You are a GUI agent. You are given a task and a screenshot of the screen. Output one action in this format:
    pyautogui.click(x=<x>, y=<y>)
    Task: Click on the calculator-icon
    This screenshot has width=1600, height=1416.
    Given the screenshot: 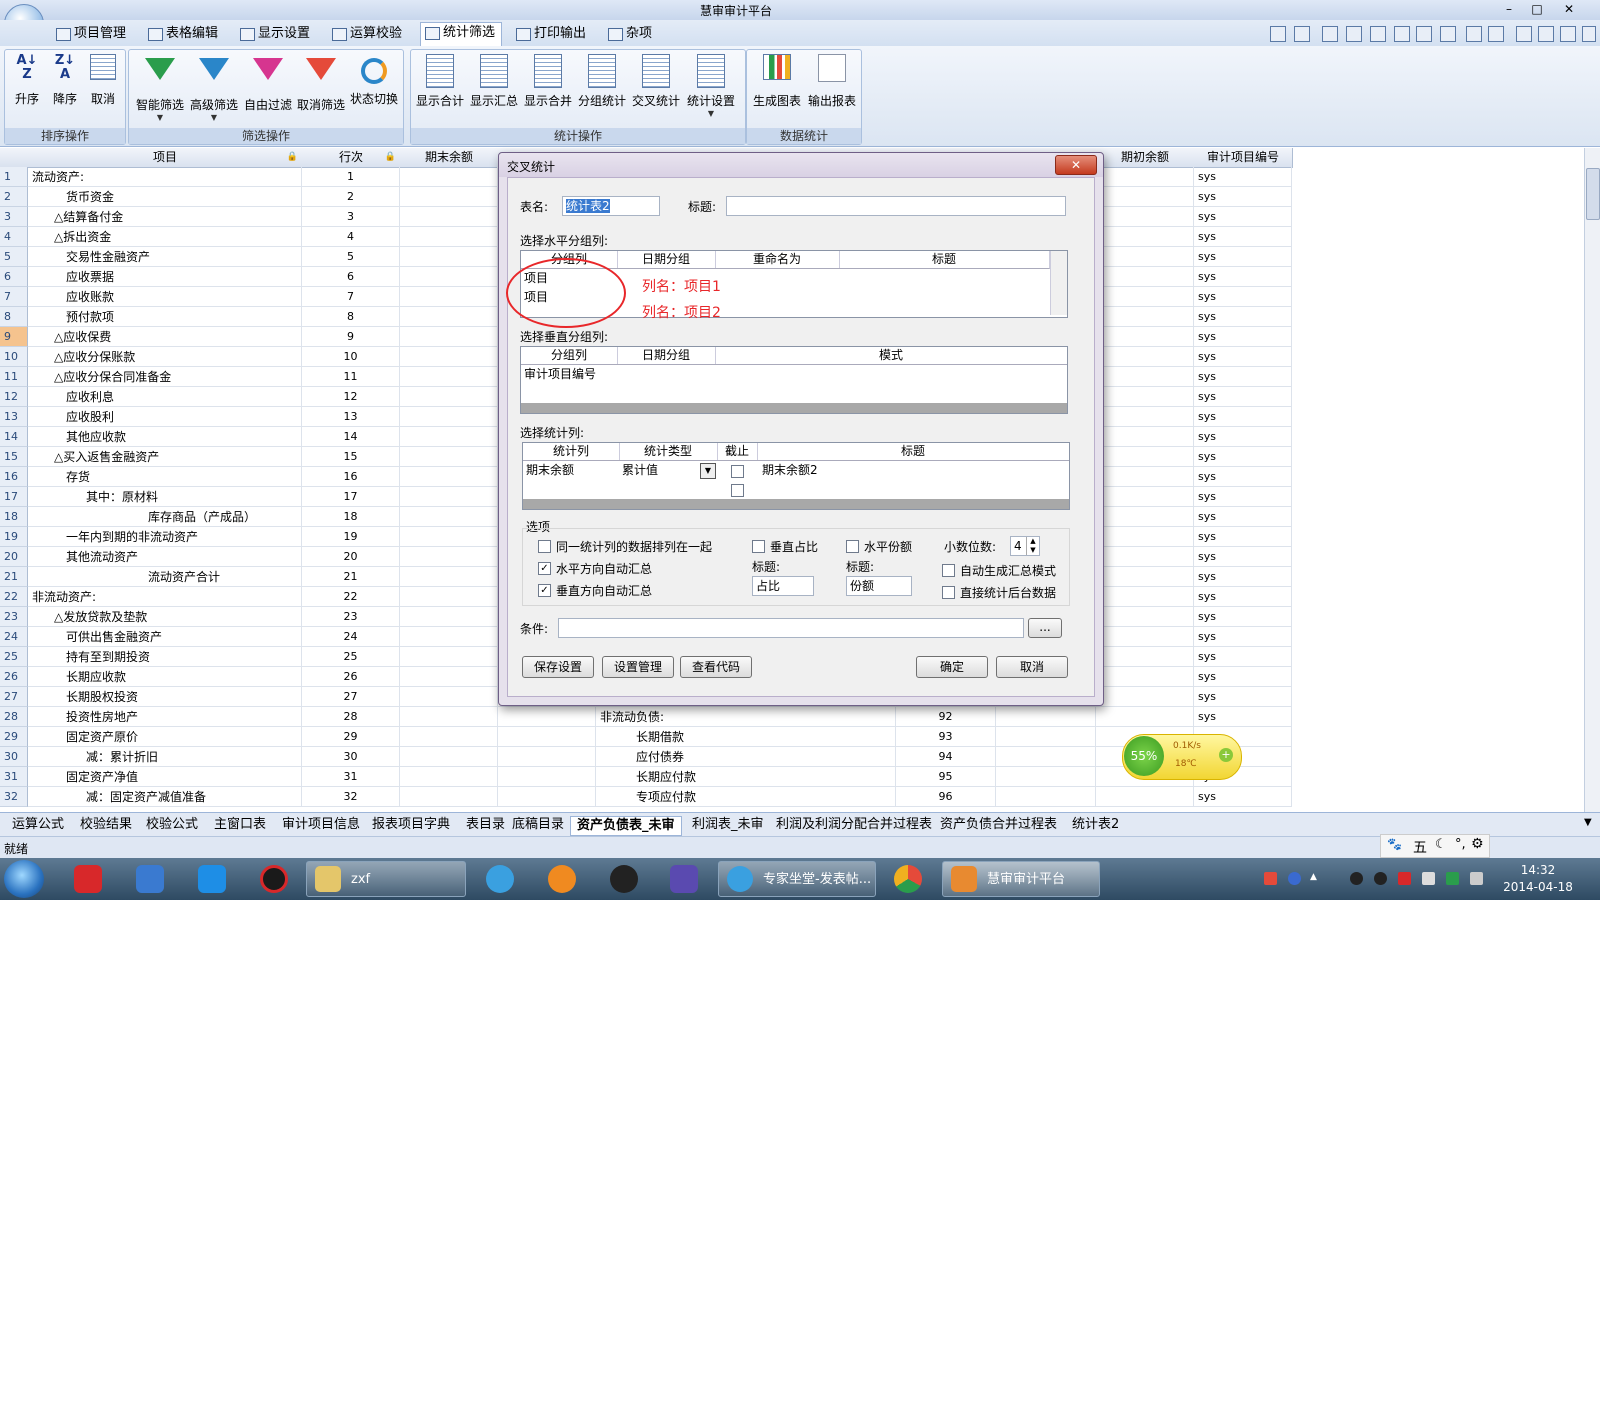 What is the action you would take?
    pyautogui.click(x=1524, y=34)
    